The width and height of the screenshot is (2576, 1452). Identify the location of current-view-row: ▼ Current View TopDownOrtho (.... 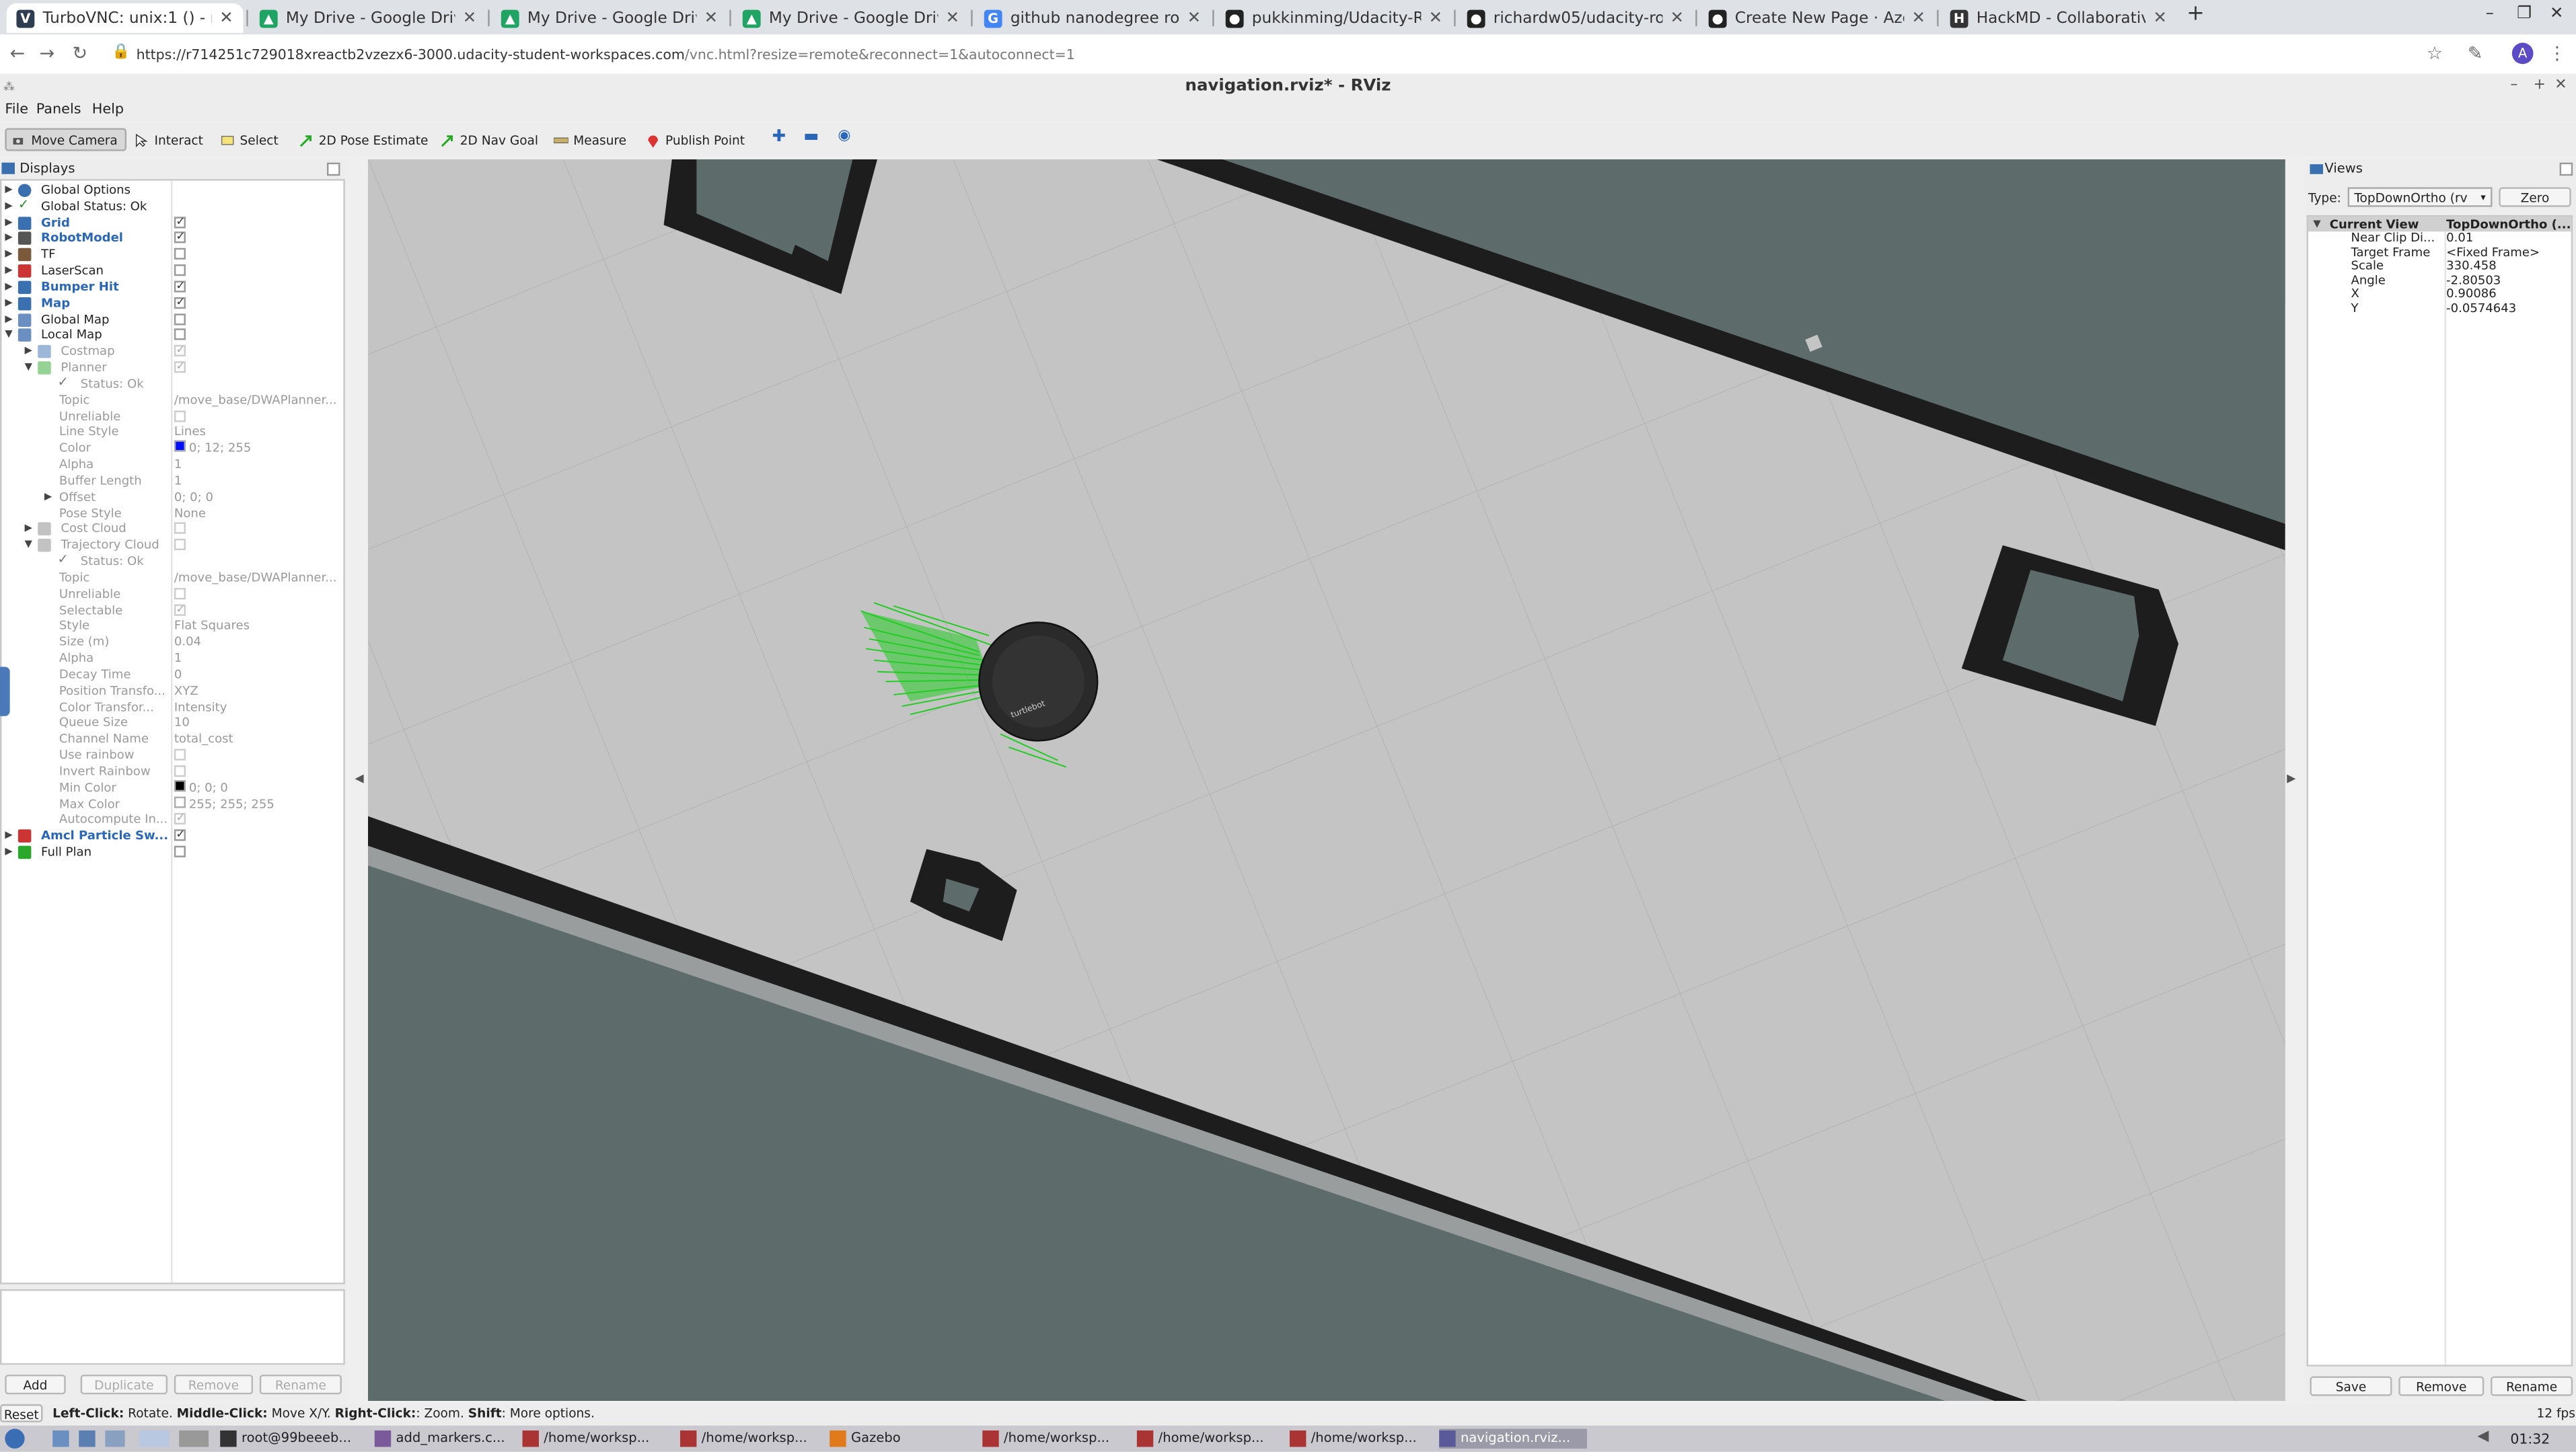
(2439, 225).